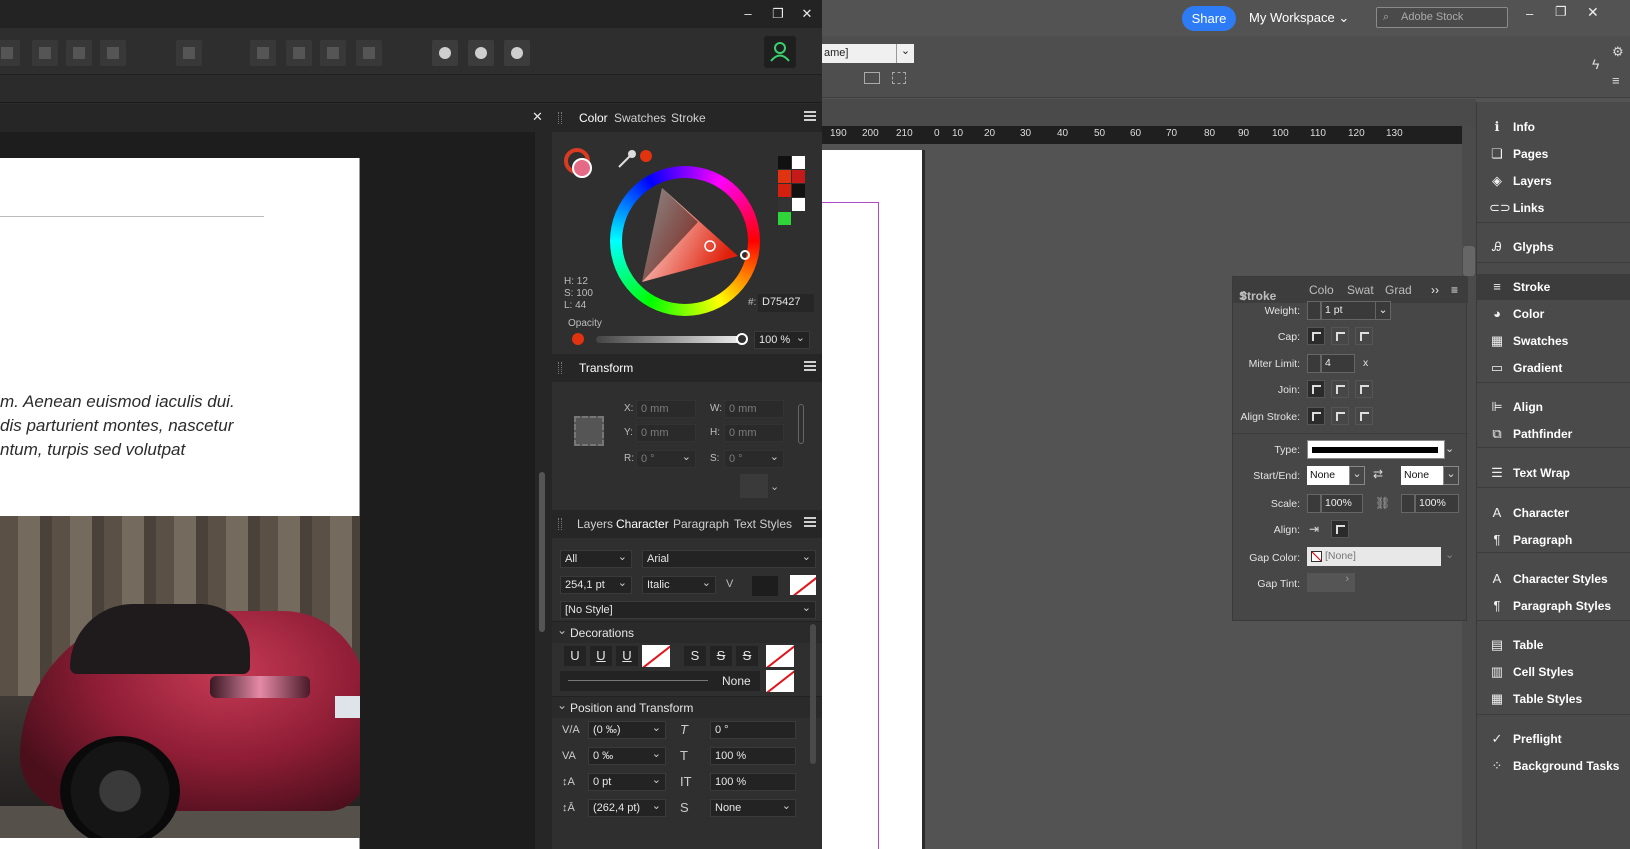  I want to click on tab-swatches: Swat, so click(1360, 290).